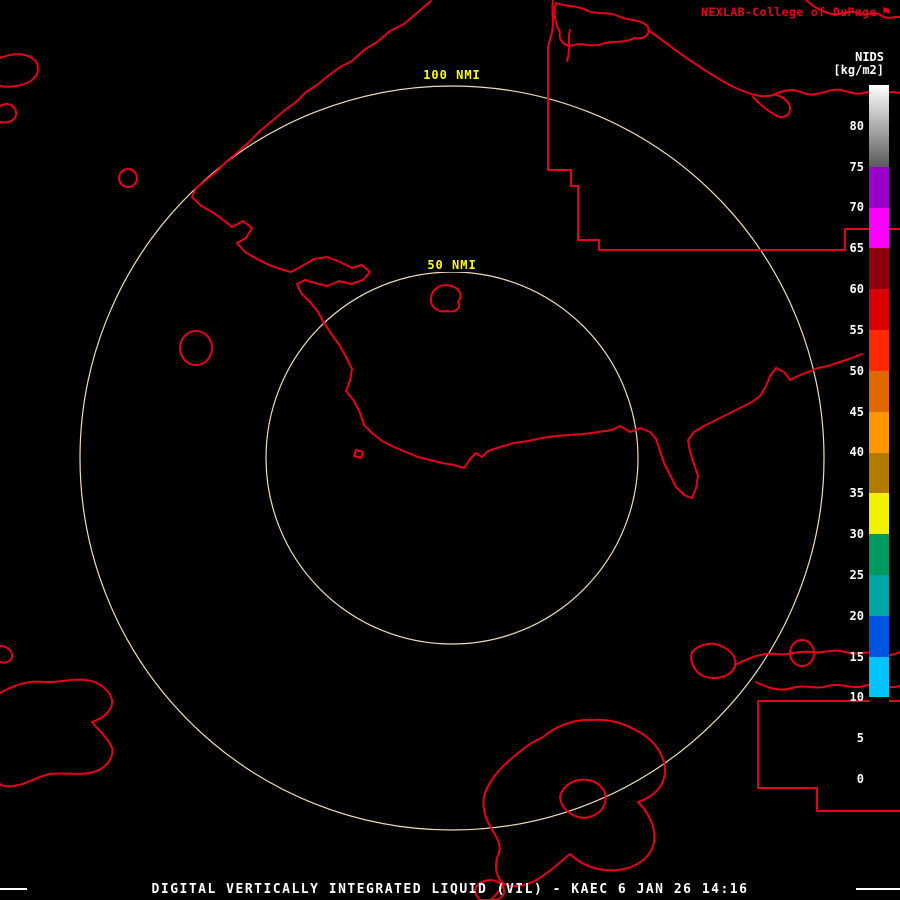 The image size is (900, 900). What do you see at coordinates (550, 24) in the screenshot?
I see `shore-top-edge-line` at bounding box center [550, 24].